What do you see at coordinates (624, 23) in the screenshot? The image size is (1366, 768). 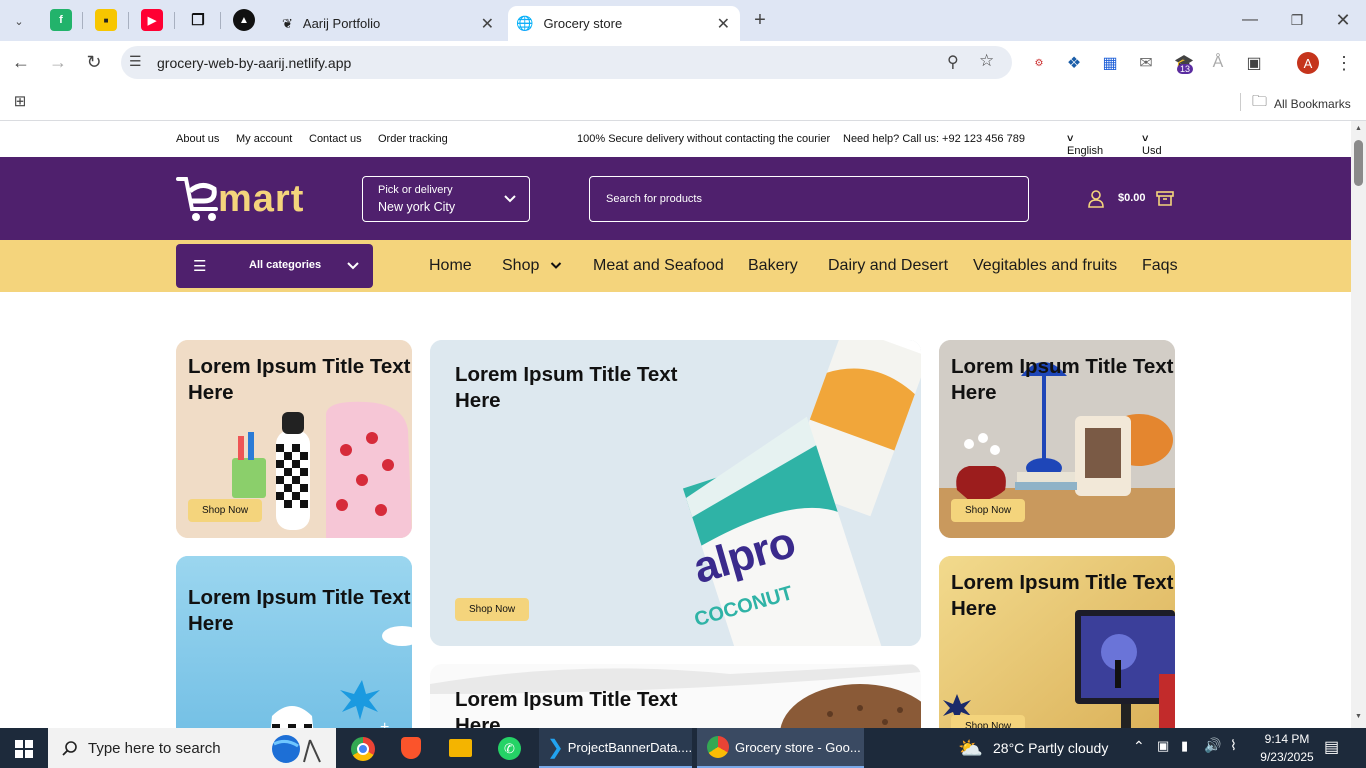 I see `tab-grocery-store: 🌐 Grocery store ✕` at bounding box center [624, 23].